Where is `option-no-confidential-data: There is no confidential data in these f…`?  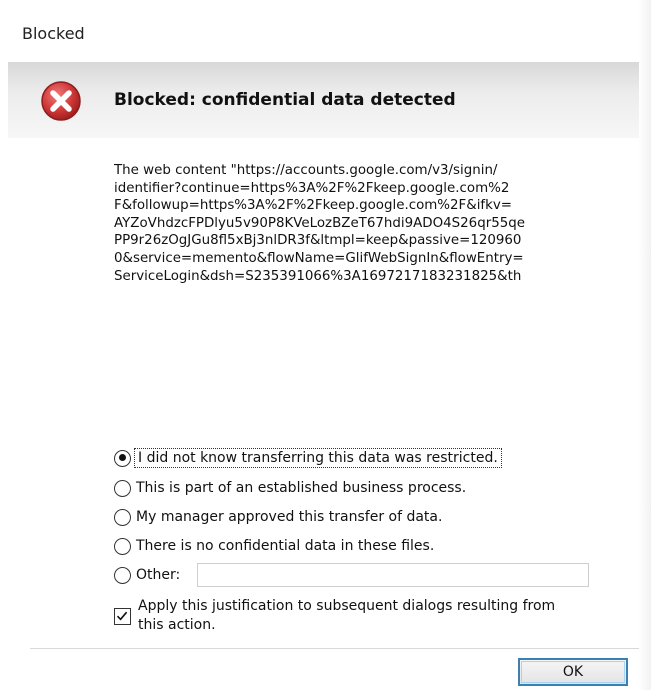
option-no-confidential-data: There is no confidential data in these f… is located at coordinates (274, 546).